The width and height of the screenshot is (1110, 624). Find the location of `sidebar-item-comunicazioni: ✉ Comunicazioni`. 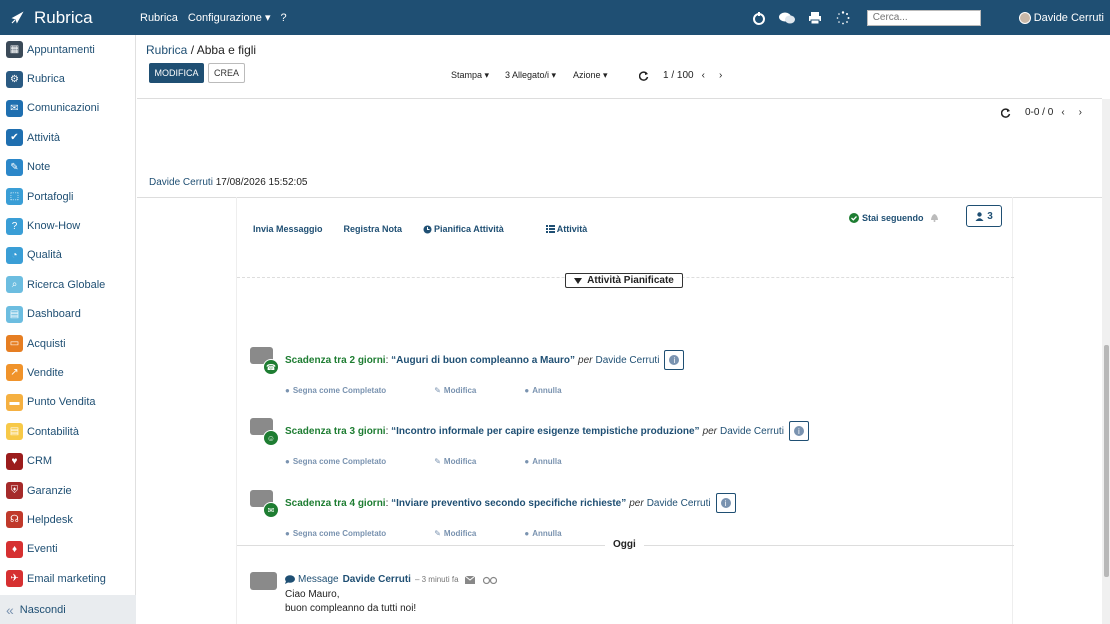

sidebar-item-comunicazioni: ✉ Comunicazioni is located at coordinates (67, 108).